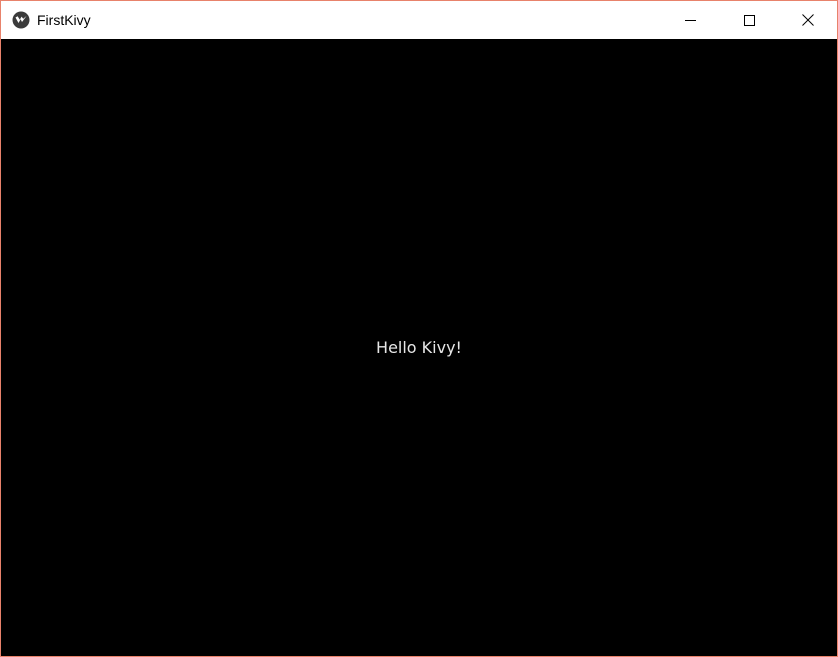 The image size is (838, 657). I want to click on maximize-icon, so click(749, 20).